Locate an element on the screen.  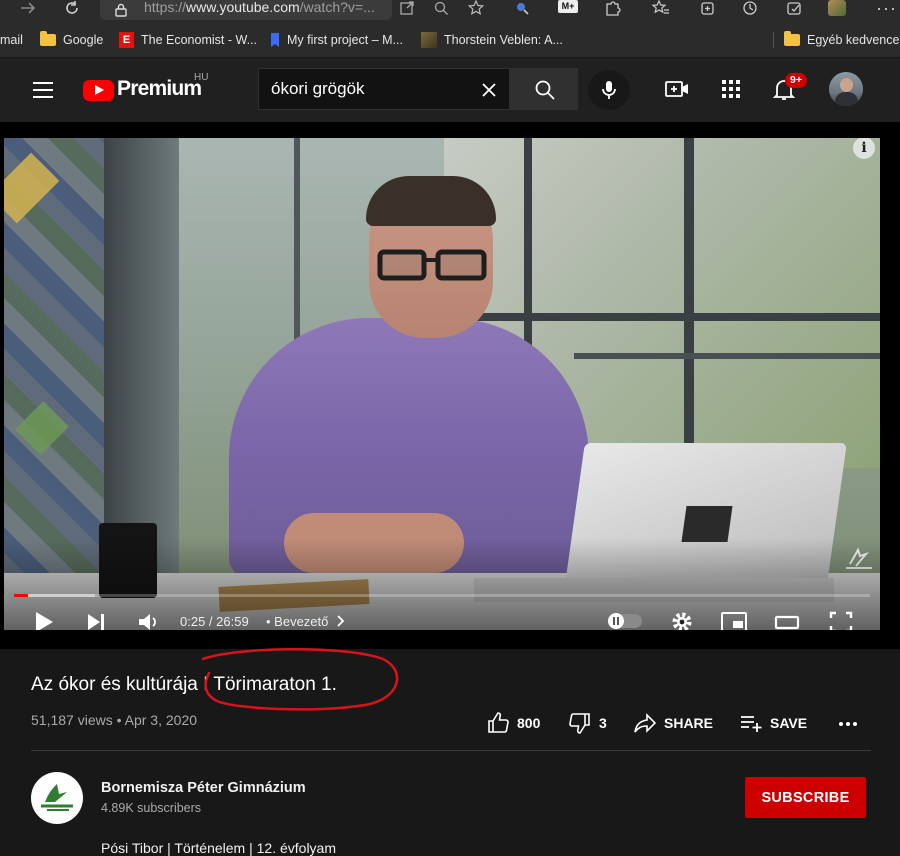
create-video-icon is located at coordinates (677, 89).